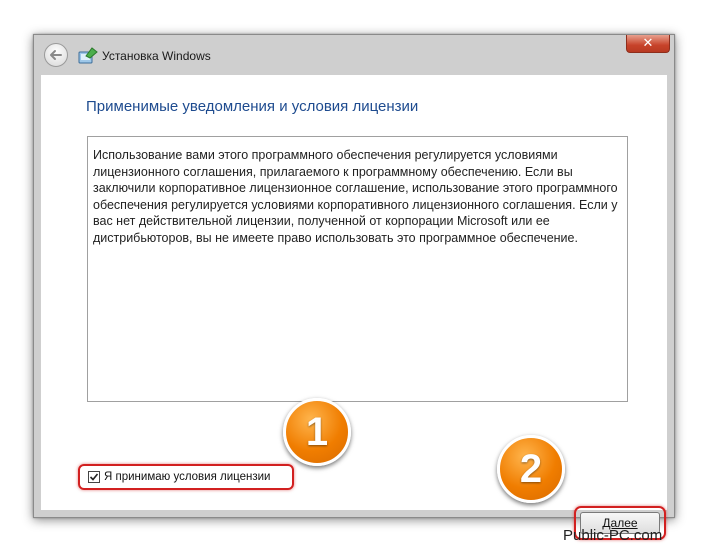 The height and width of the screenshot is (548, 706). Describe the element at coordinates (531, 469) in the screenshot. I see `step-badge-2: 2` at that location.